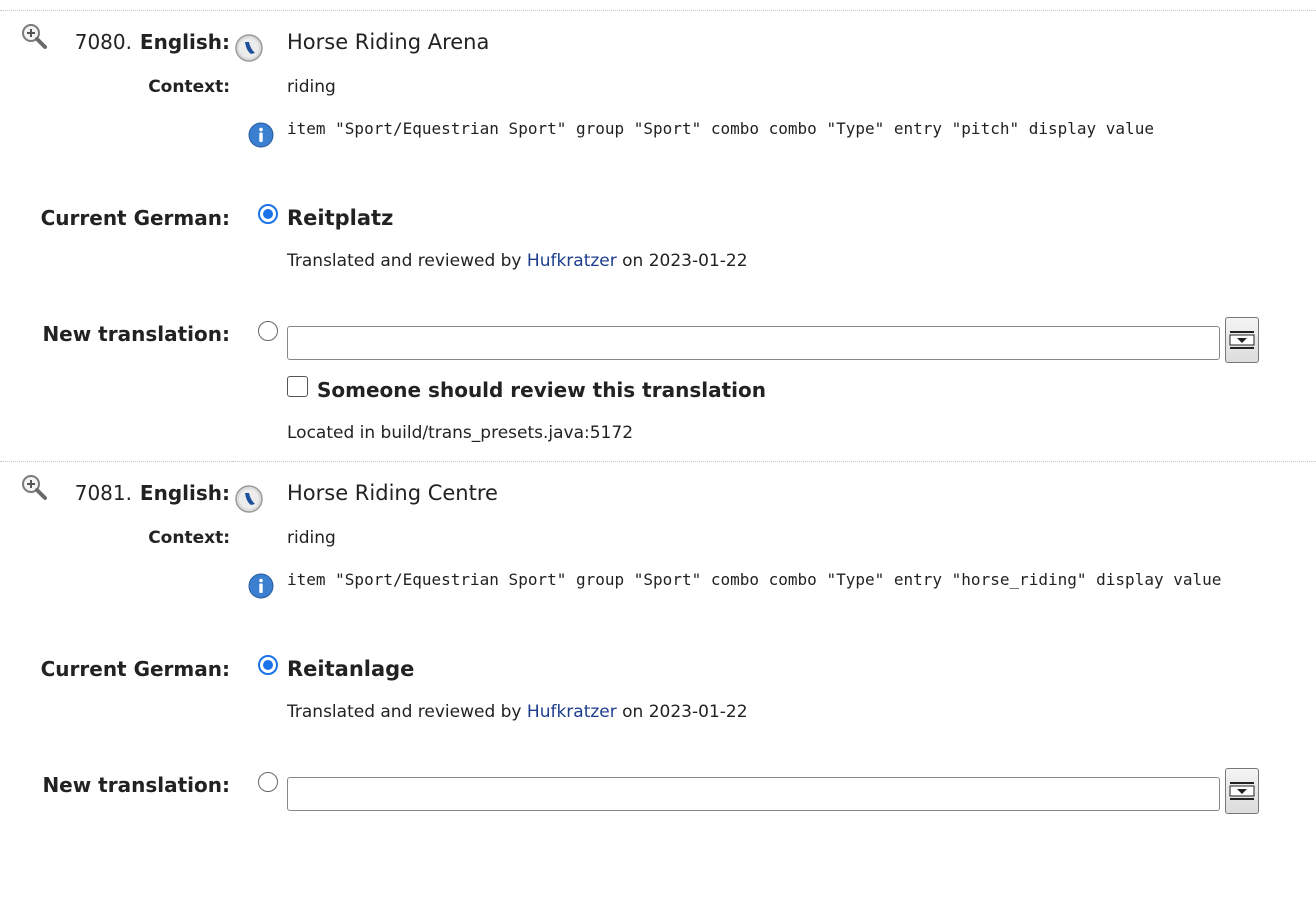  I want to click on english-source-text: Horse Riding Centre, so click(392, 493).